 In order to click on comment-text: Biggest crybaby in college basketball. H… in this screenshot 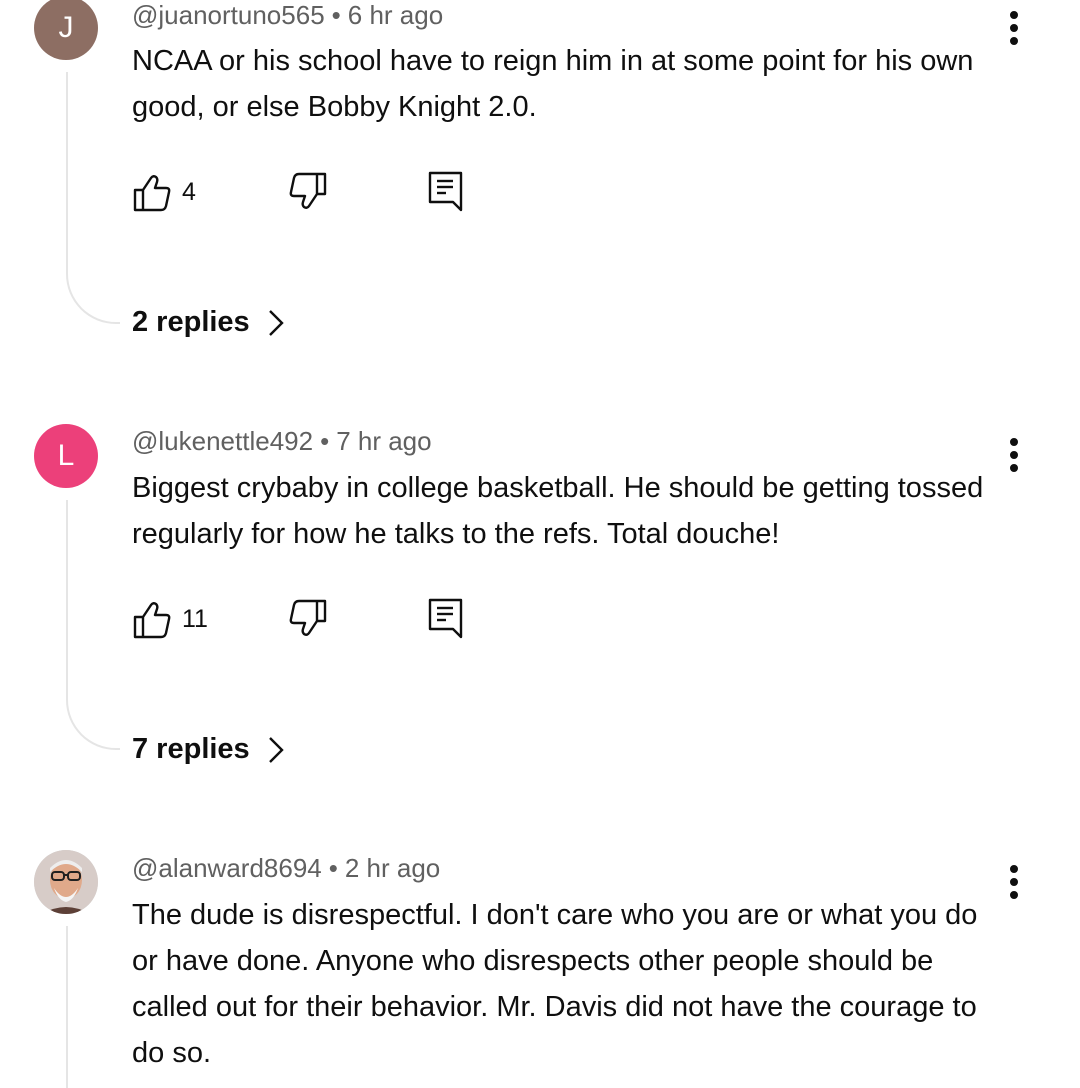, I will do `click(558, 511)`.